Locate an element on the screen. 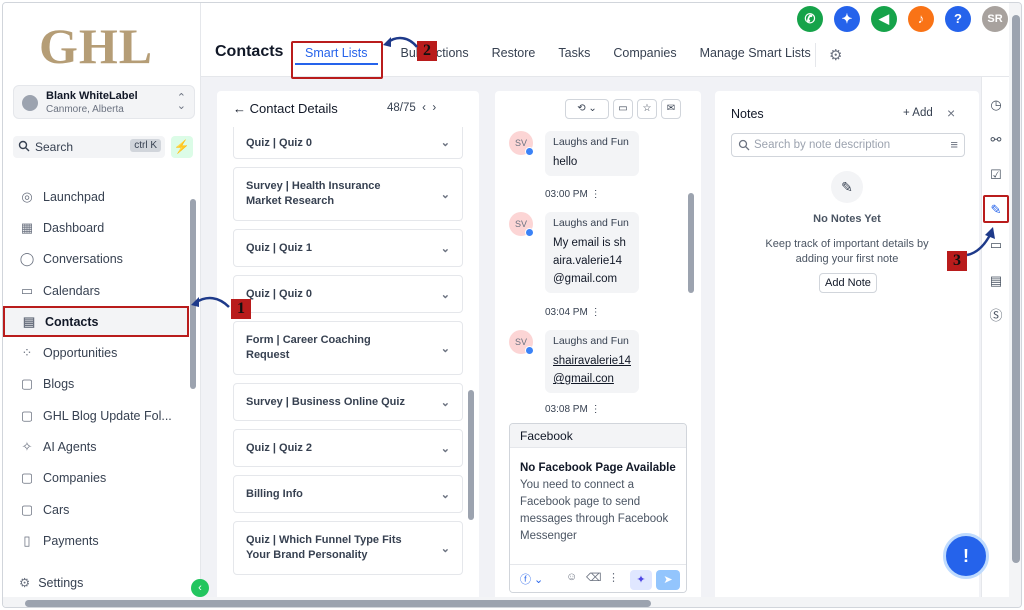  message-time-text: 03:08 PM is located at coordinates (566, 409).